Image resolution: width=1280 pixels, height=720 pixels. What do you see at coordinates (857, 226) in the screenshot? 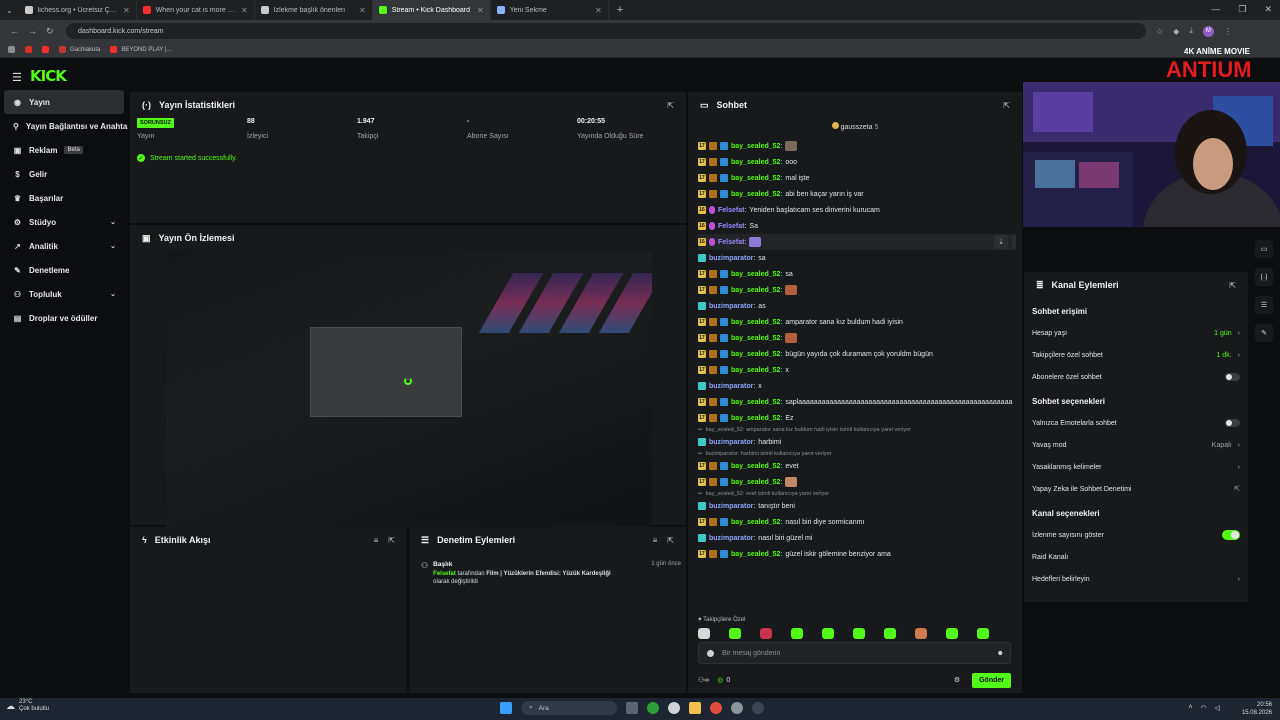
I see `chat-message: 16 Felsefat: Sa` at bounding box center [857, 226].